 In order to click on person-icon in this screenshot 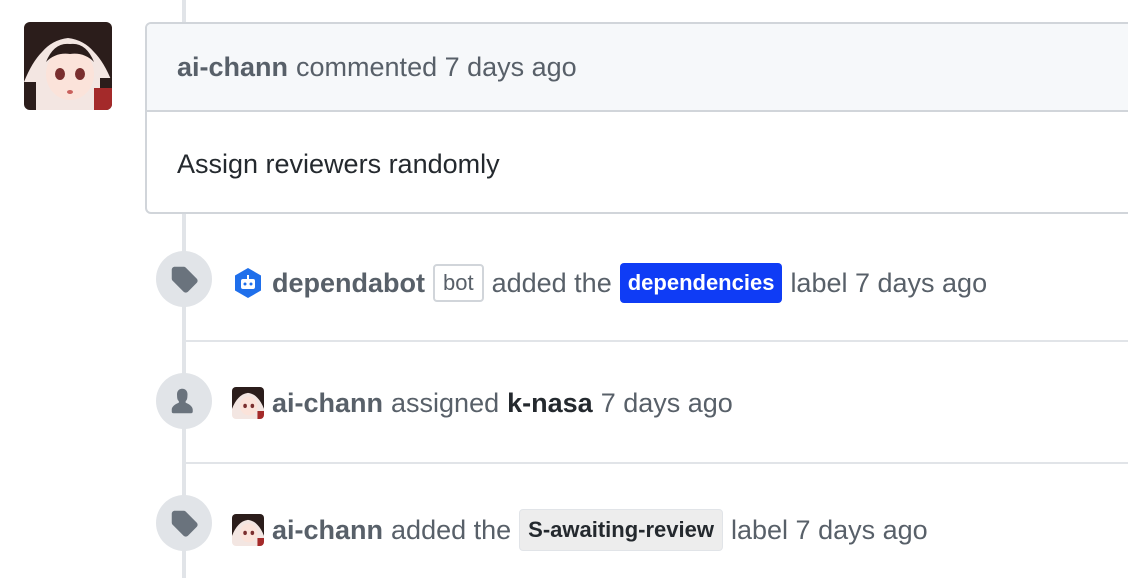, I will do `click(184, 401)`.